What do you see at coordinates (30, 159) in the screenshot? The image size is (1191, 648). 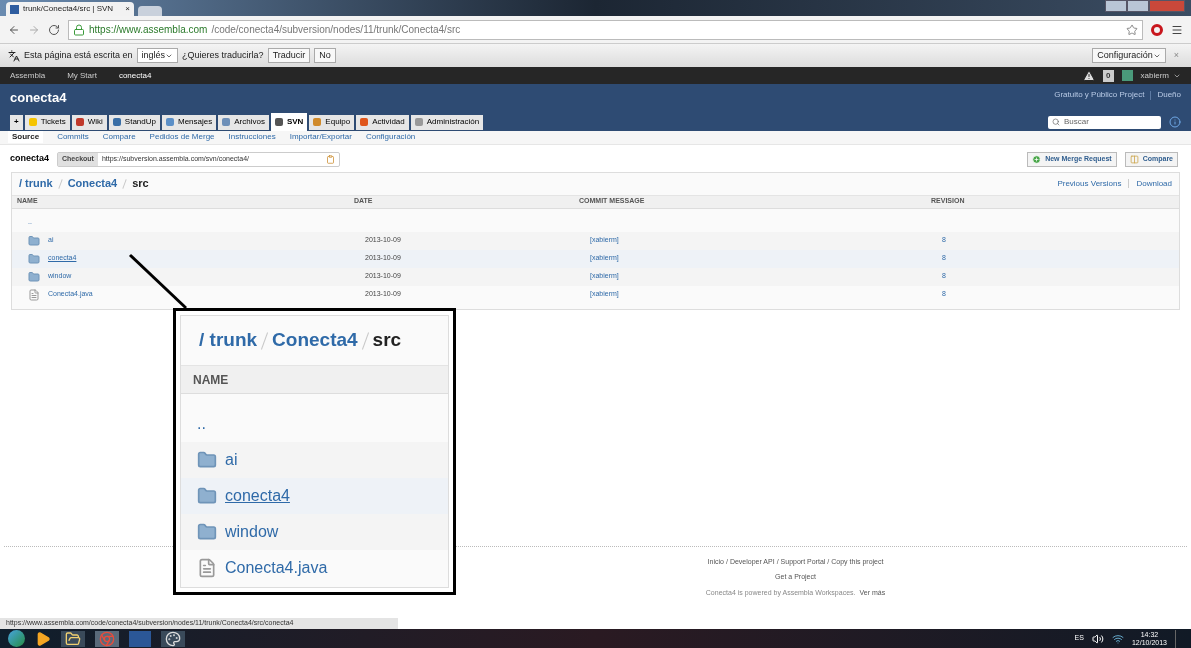 I see `repo-name: conecta4` at bounding box center [30, 159].